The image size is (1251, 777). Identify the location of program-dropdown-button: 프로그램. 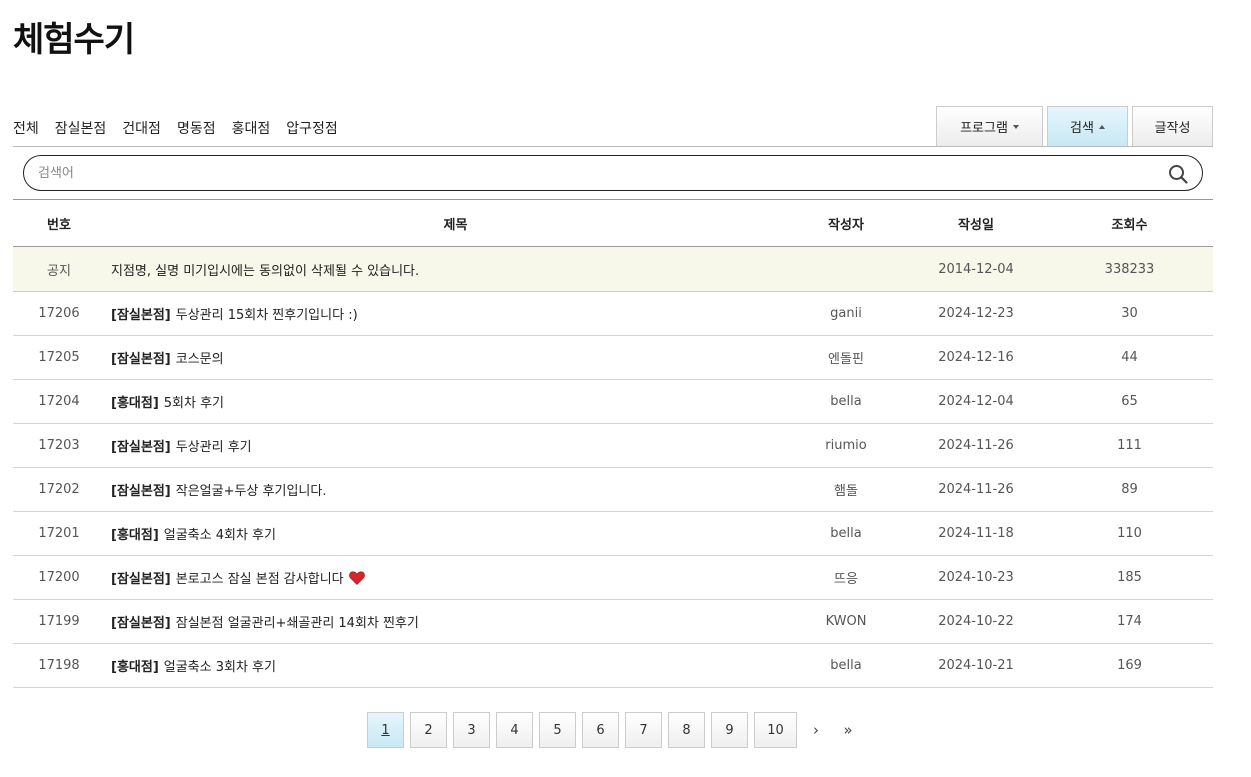
(989, 126).